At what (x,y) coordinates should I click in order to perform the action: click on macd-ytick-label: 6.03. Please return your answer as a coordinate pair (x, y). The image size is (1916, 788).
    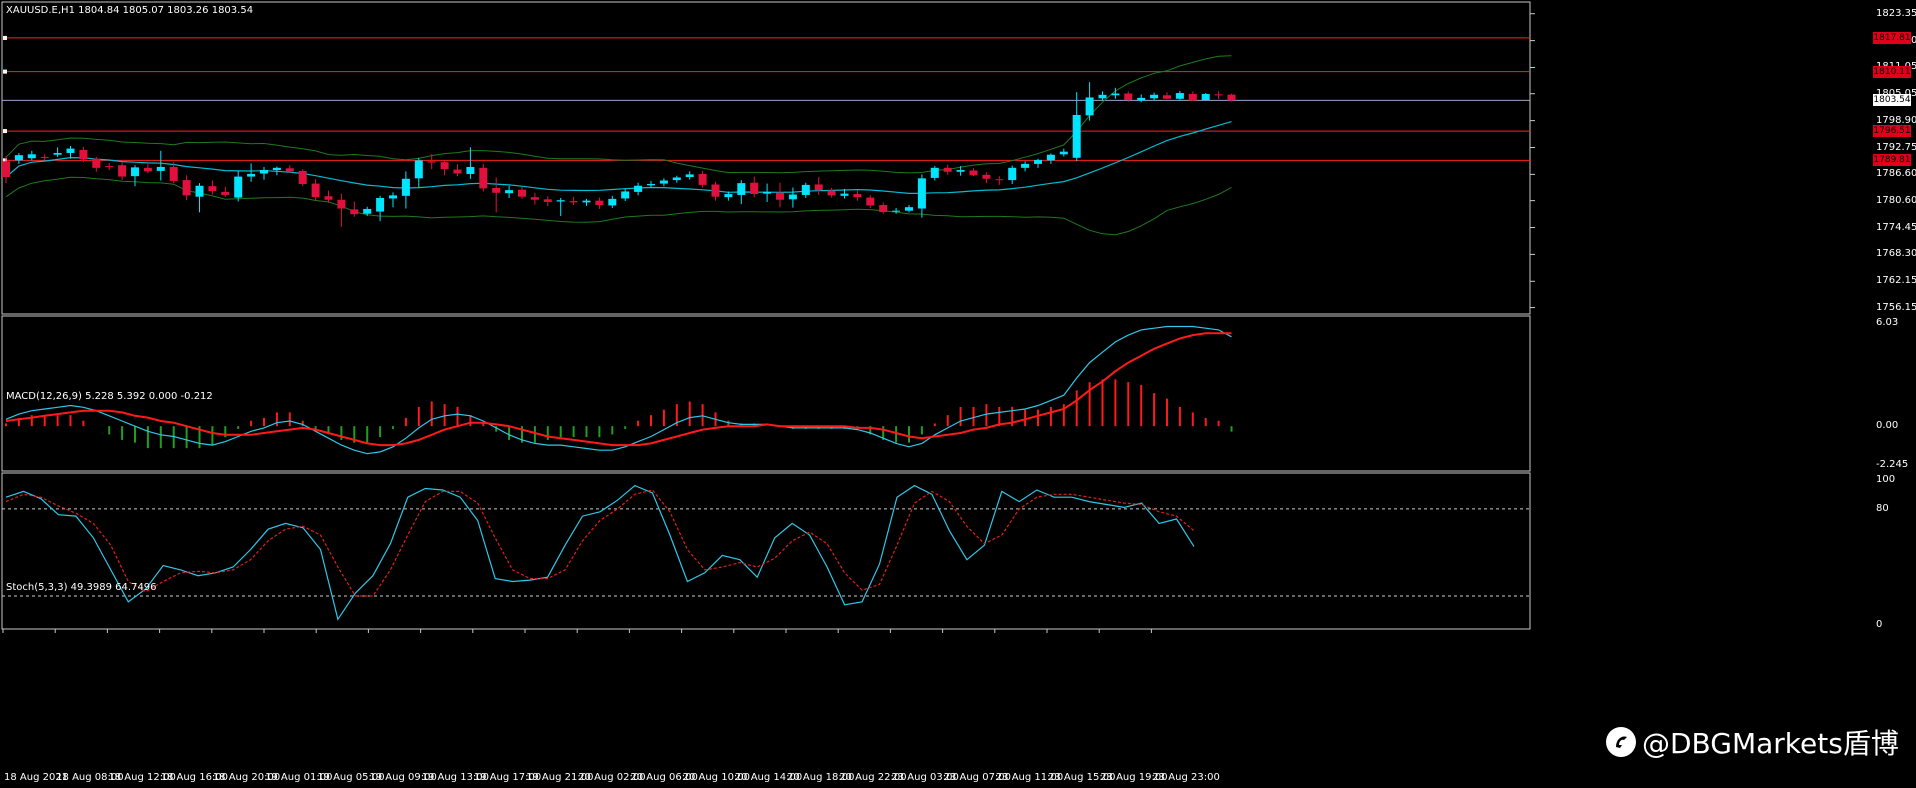
    Looking at the image, I should click on (1887, 322).